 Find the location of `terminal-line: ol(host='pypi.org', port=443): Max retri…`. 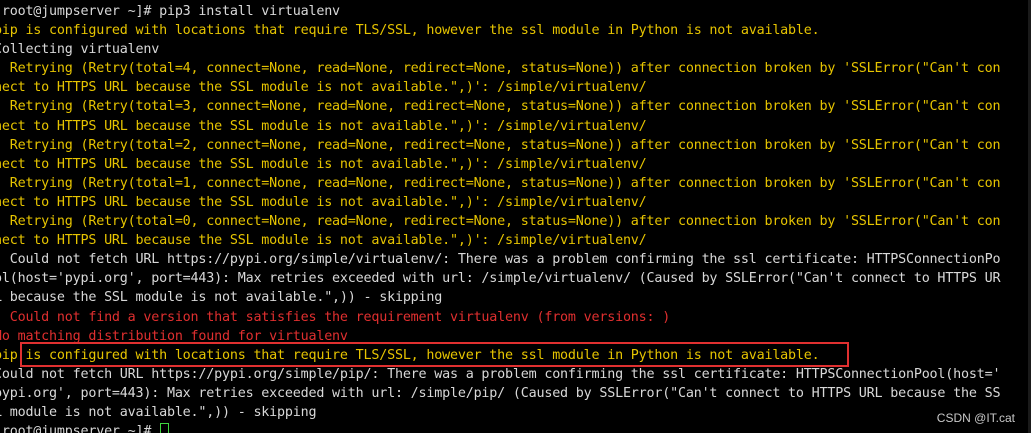

terminal-line: ol(host='pypi.org', port=443): Max retri… is located at coordinates (500, 278).